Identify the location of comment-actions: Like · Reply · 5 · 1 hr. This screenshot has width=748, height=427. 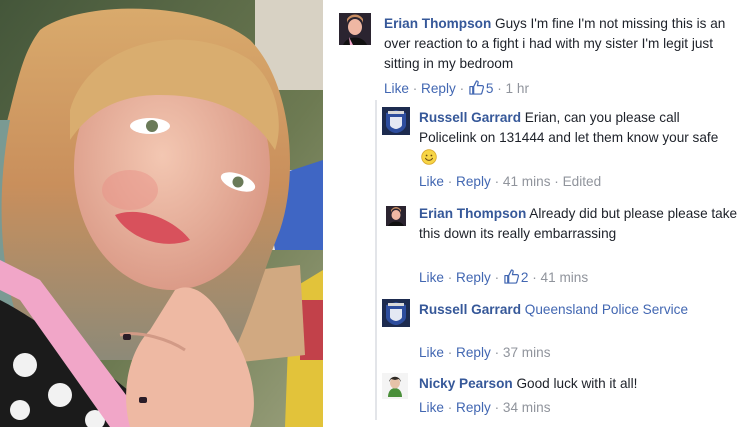
(456, 88).